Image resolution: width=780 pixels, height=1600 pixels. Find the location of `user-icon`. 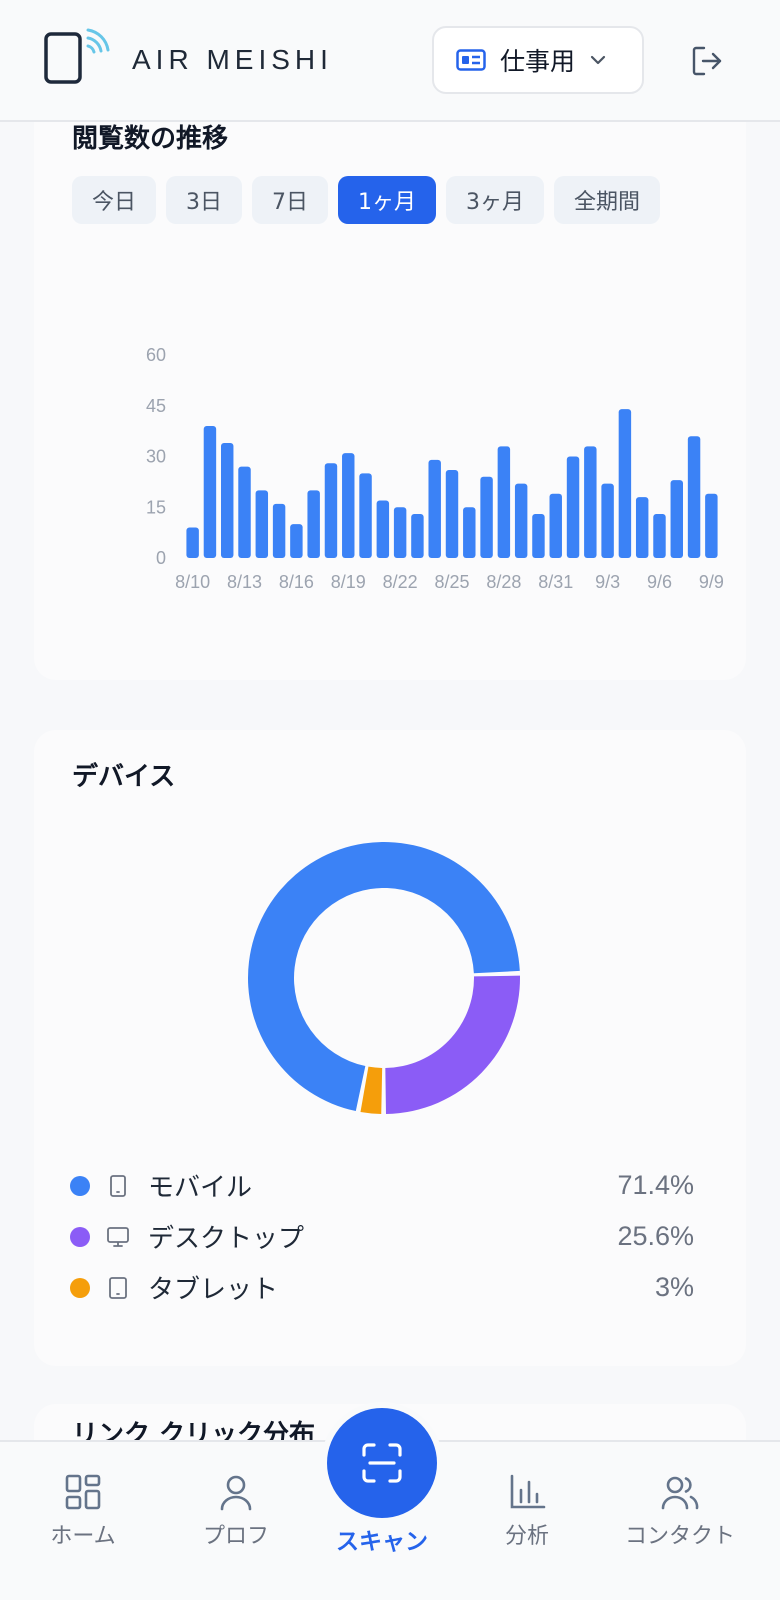

user-icon is located at coordinates (236, 1493).